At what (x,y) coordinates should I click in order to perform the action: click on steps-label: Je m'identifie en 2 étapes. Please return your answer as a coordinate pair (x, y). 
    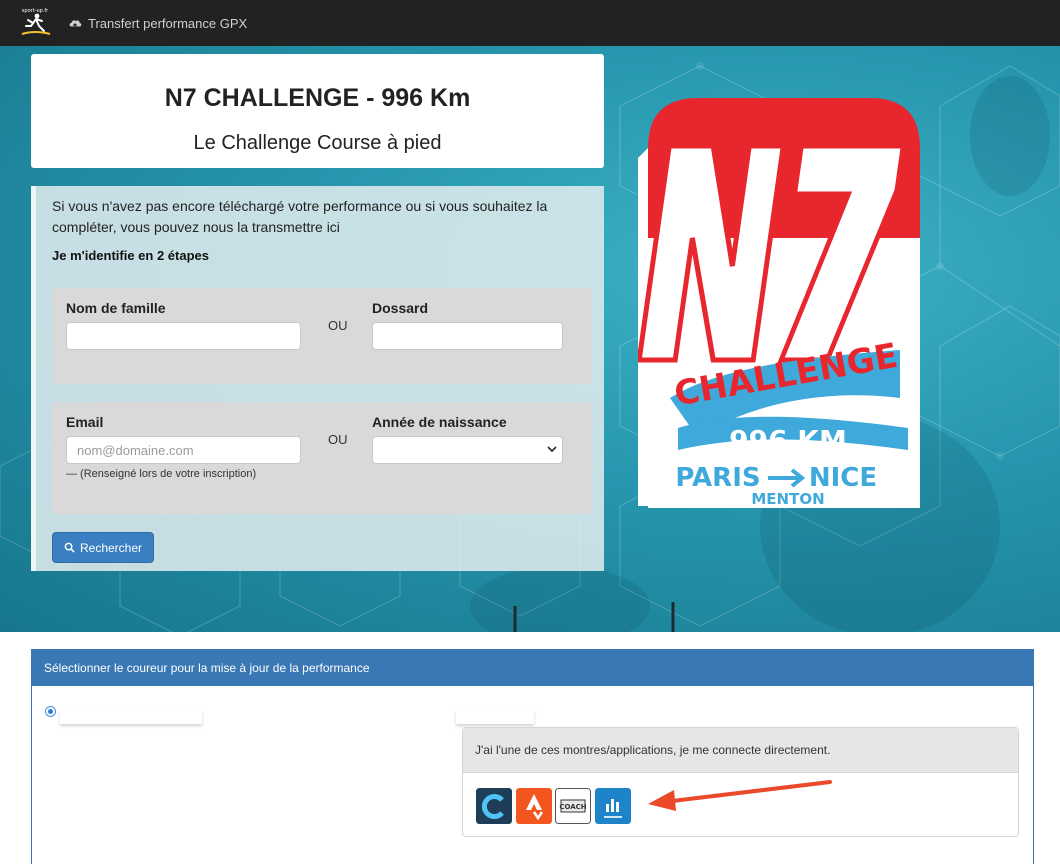
    Looking at the image, I should click on (130, 255).